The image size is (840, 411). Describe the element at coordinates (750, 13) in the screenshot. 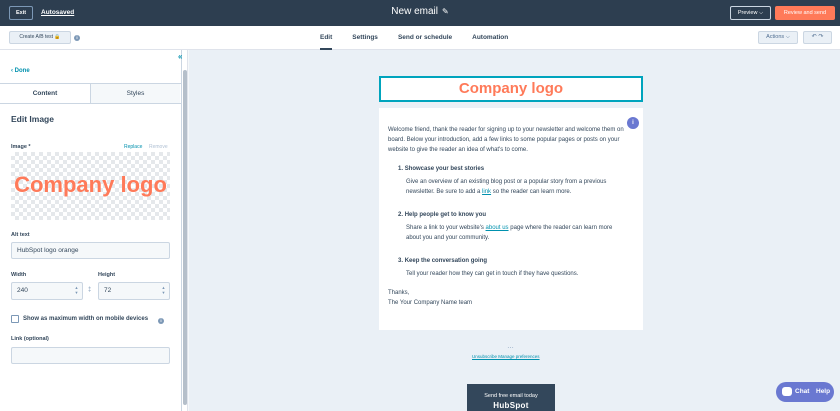

I see `preview-button: Preview ⌵` at that location.